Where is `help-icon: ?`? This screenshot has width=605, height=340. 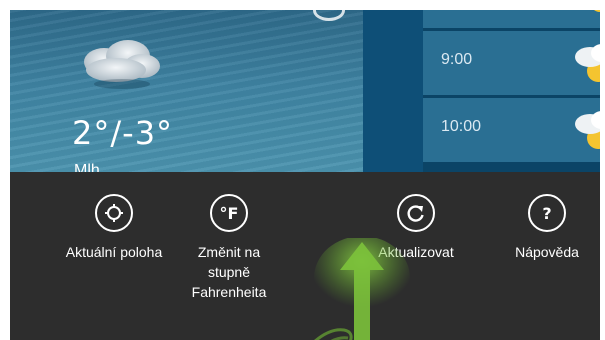 help-icon: ? is located at coordinates (547, 213).